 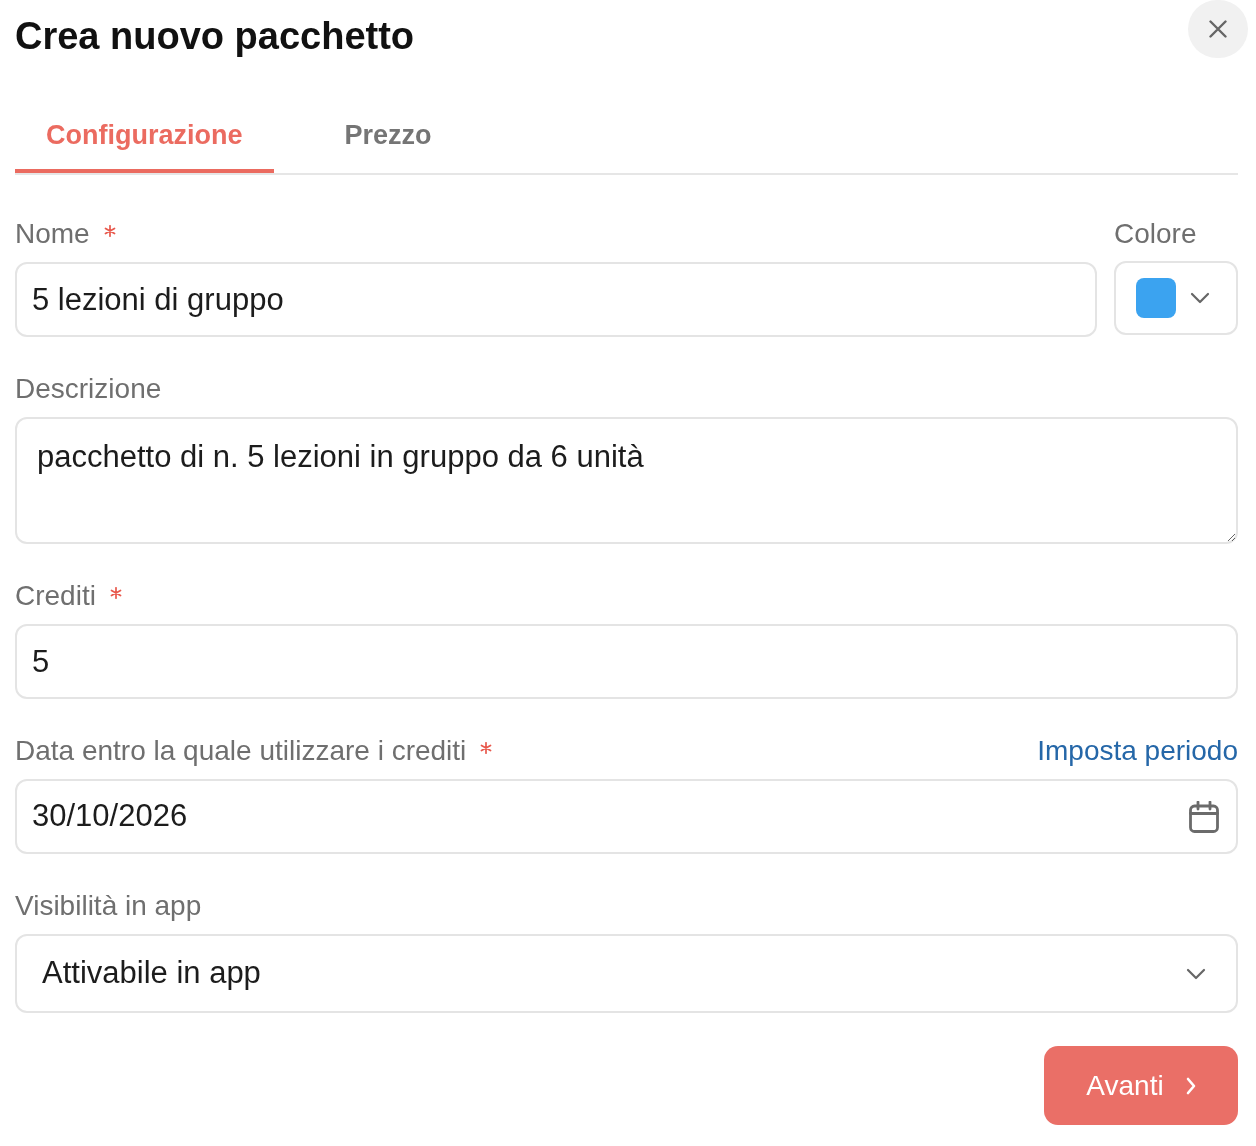 I want to click on field-label: Crediti, so click(x=55, y=596).